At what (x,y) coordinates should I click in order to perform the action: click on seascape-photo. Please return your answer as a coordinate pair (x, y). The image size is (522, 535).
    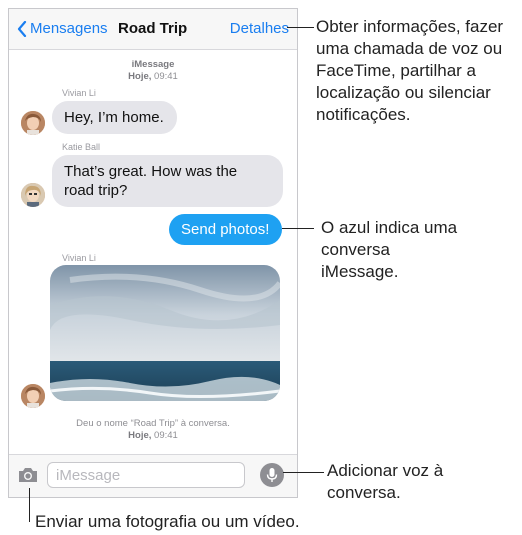
    Looking at the image, I should click on (165, 333).